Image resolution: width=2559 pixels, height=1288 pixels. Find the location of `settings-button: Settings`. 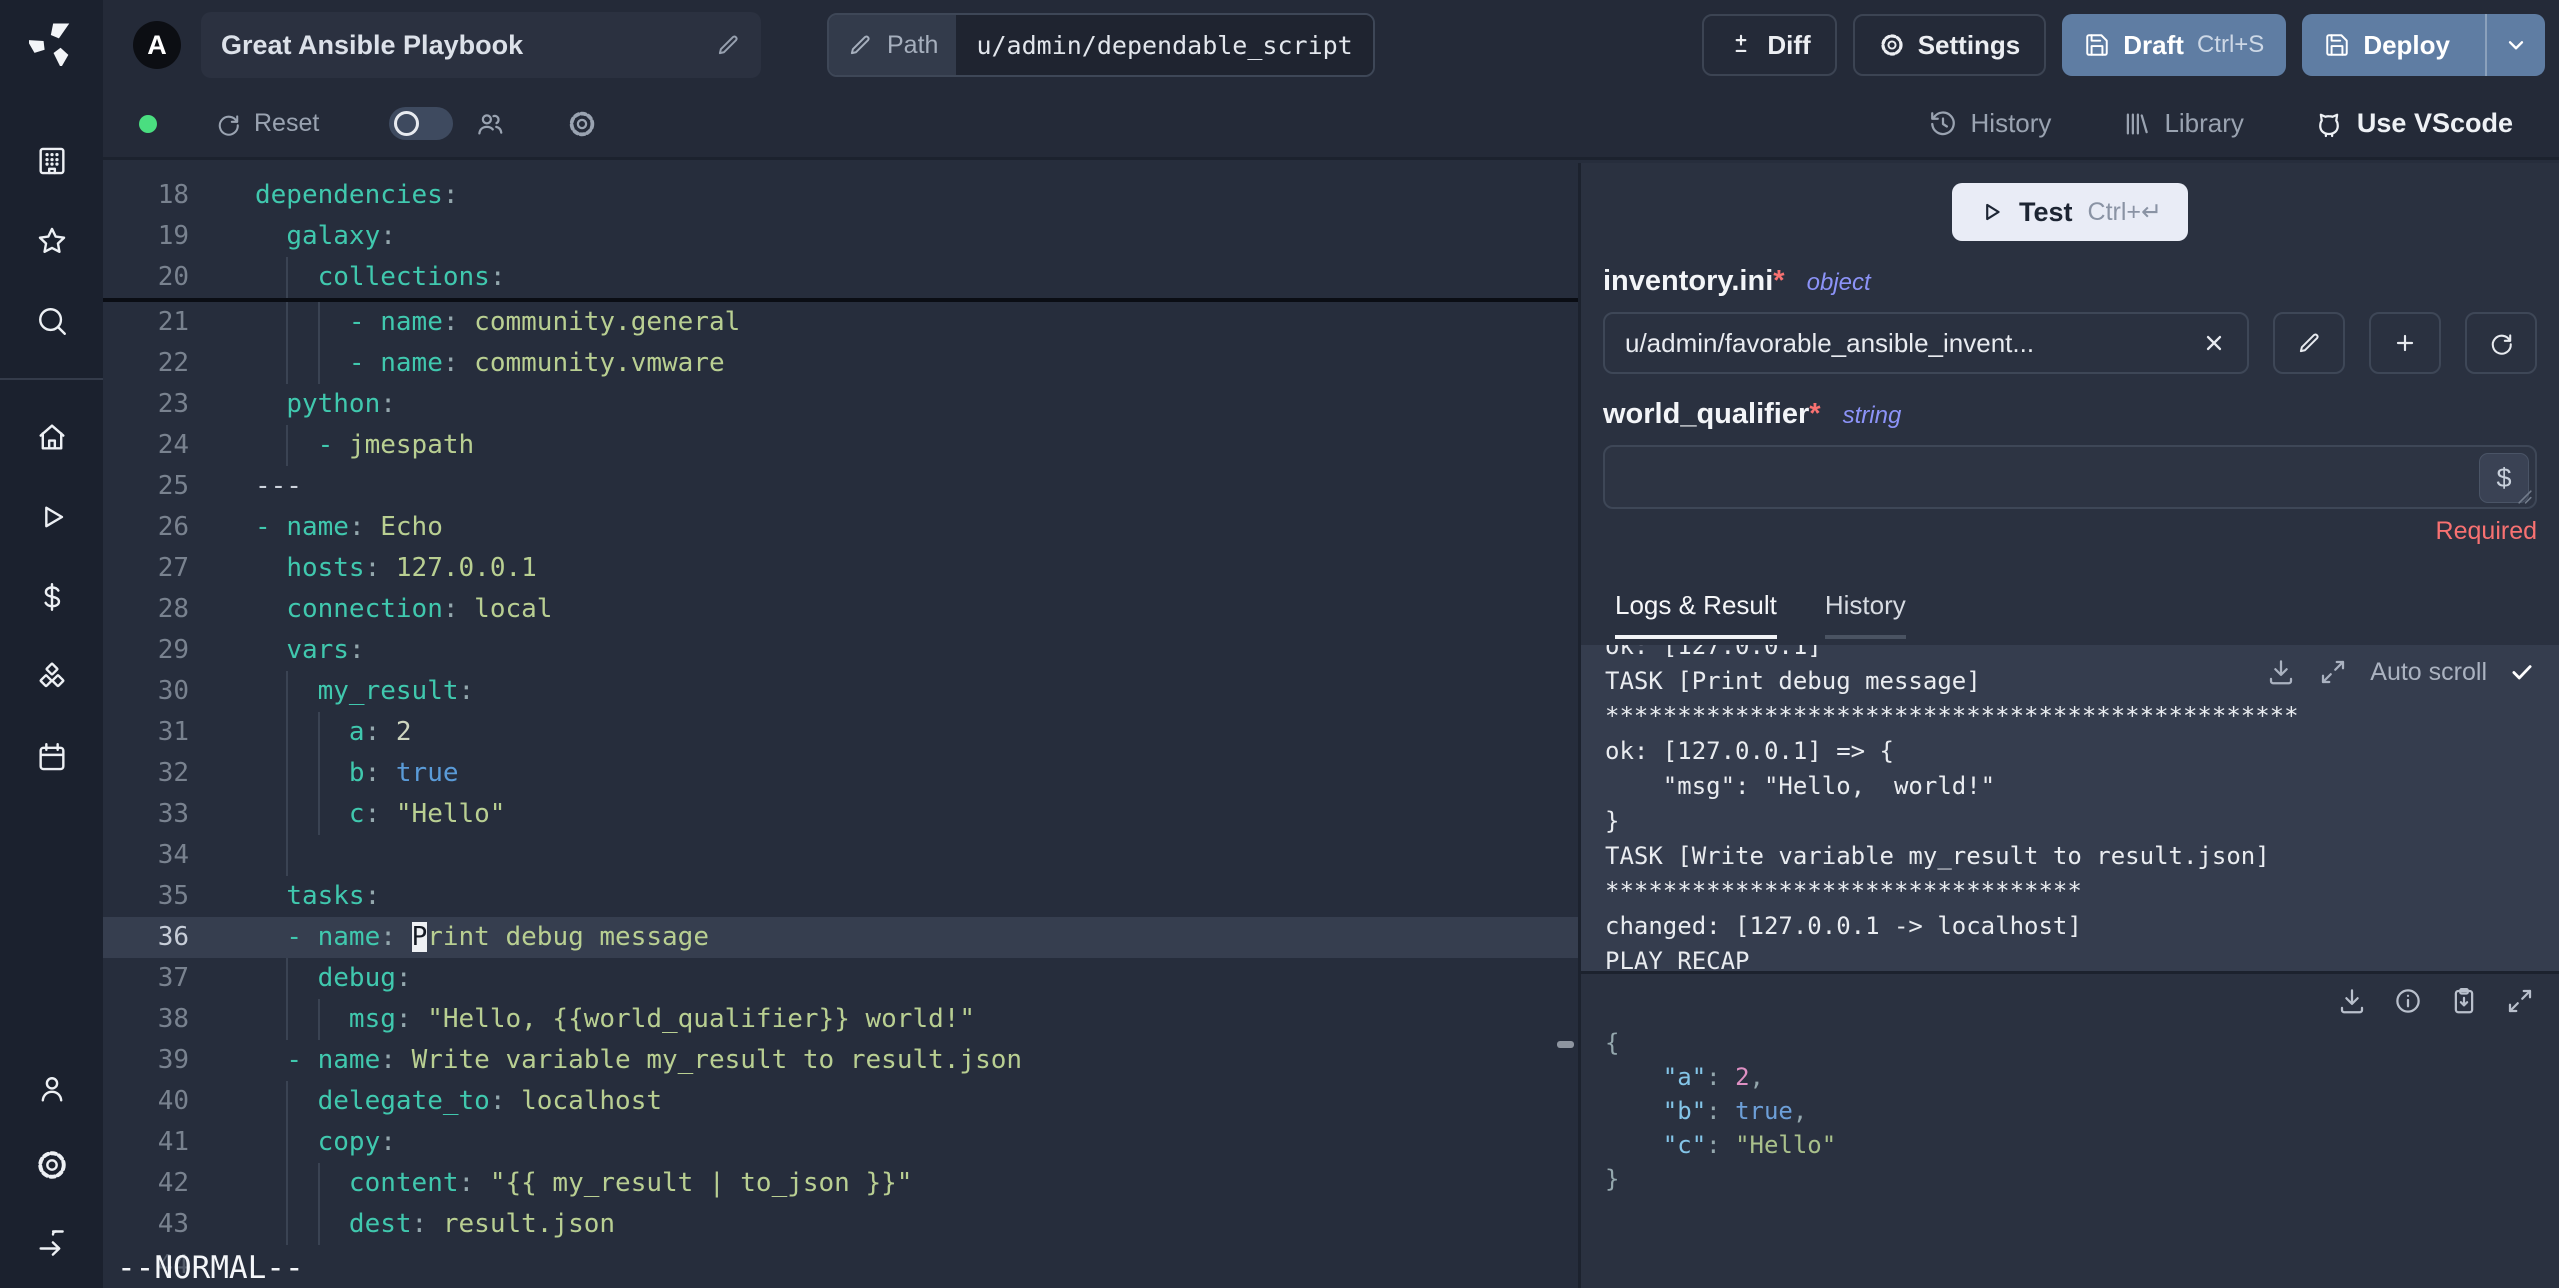

settings-button: Settings is located at coordinates (1949, 45).